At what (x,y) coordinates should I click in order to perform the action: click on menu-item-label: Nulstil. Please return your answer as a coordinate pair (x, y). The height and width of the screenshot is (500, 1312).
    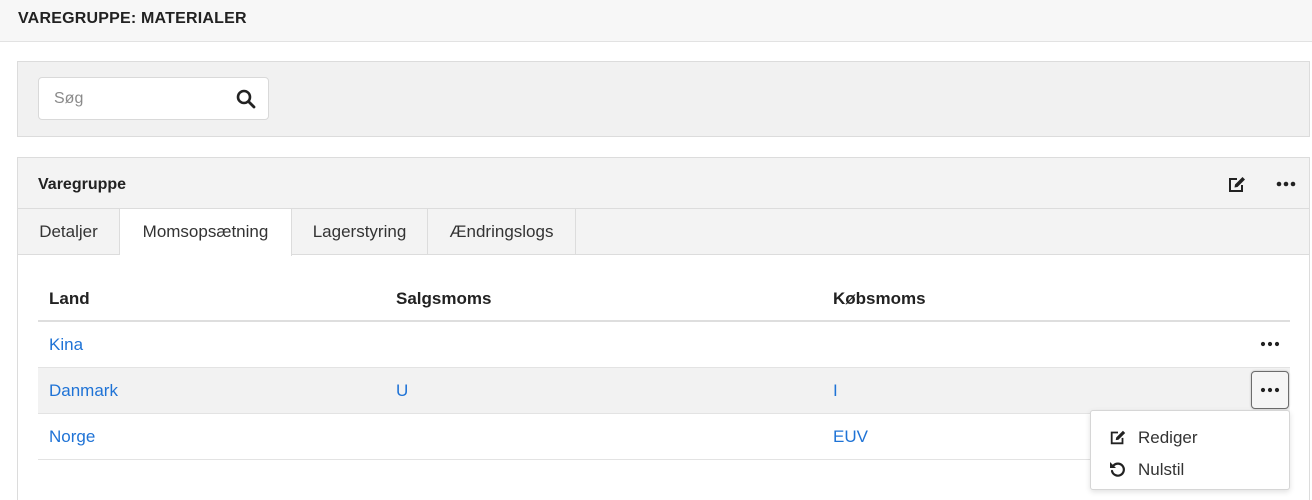
    Looking at the image, I should click on (1161, 469).